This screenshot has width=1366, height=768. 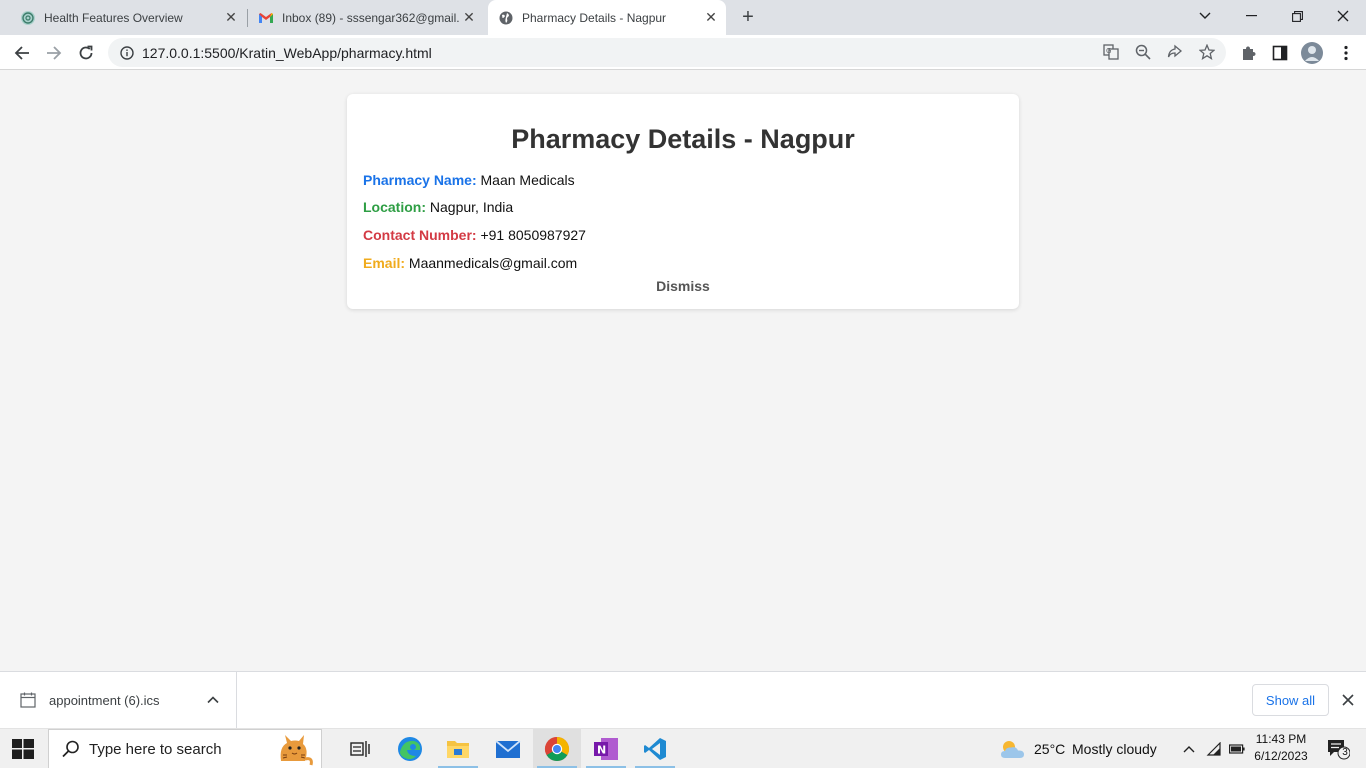 What do you see at coordinates (527, 180) in the screenshot?
I see `pharmacy-name-value: Maan Medicals` at bounding box center [527, 180].